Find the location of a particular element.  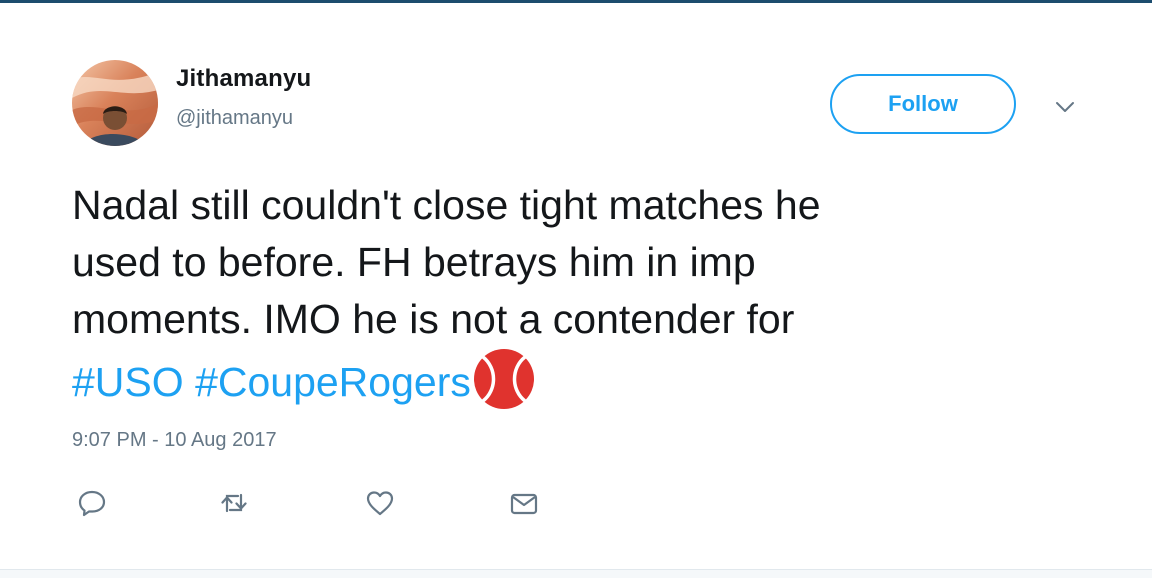

display-name: Jithamanyu is located at coordinates (243, 79).